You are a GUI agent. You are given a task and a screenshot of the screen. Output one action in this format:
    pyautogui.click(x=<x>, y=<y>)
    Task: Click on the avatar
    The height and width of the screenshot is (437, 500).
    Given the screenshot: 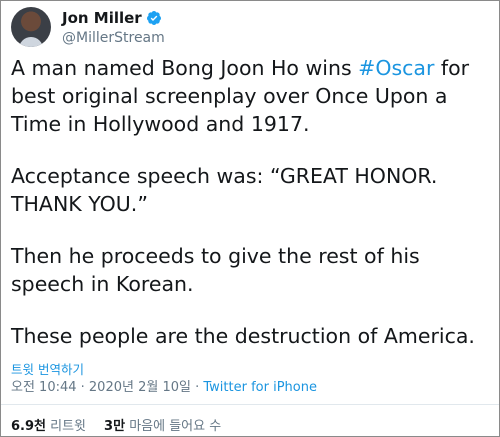 What is the action you would take?
    pyautogui.click(x=31, y=27)
    